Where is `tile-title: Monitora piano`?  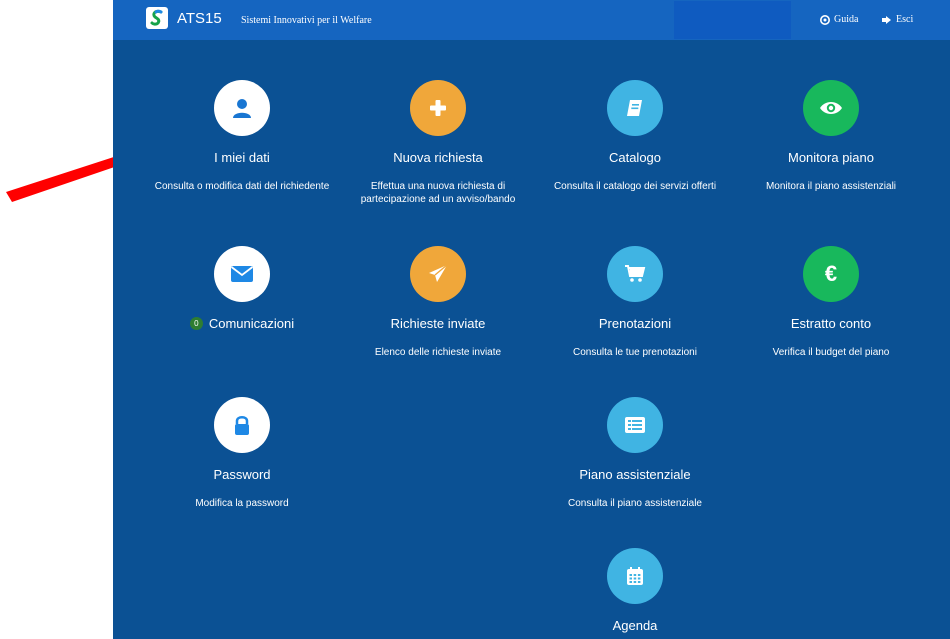 tile-title: Monitora piano is located at coordinates (831, 157).